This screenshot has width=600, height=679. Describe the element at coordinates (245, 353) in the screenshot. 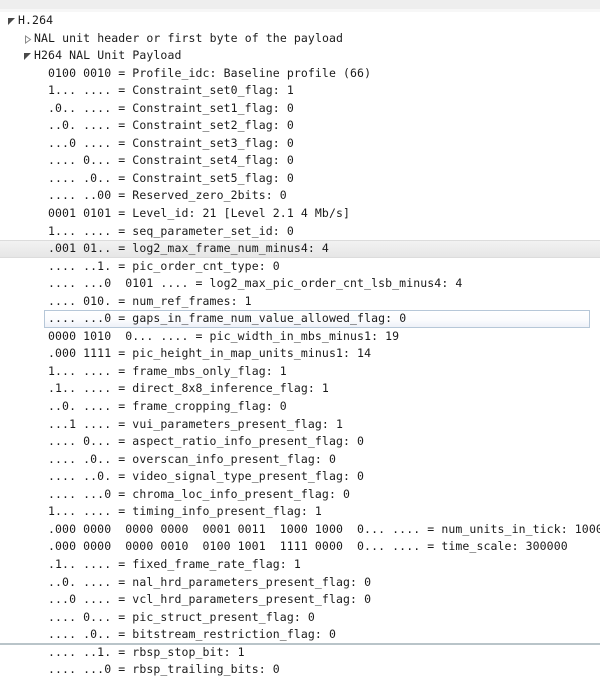

I see `tree-field-text: = pic_height_in_map_units_minus1: 14` at that location.